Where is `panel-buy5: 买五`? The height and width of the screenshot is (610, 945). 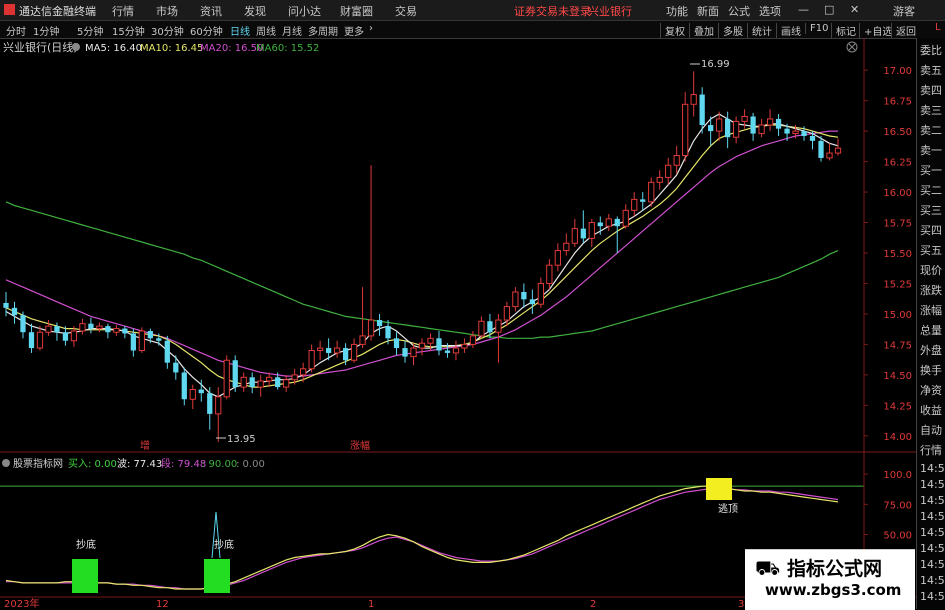
panel-buy5: 买五 is located at coordinates (931, 250).